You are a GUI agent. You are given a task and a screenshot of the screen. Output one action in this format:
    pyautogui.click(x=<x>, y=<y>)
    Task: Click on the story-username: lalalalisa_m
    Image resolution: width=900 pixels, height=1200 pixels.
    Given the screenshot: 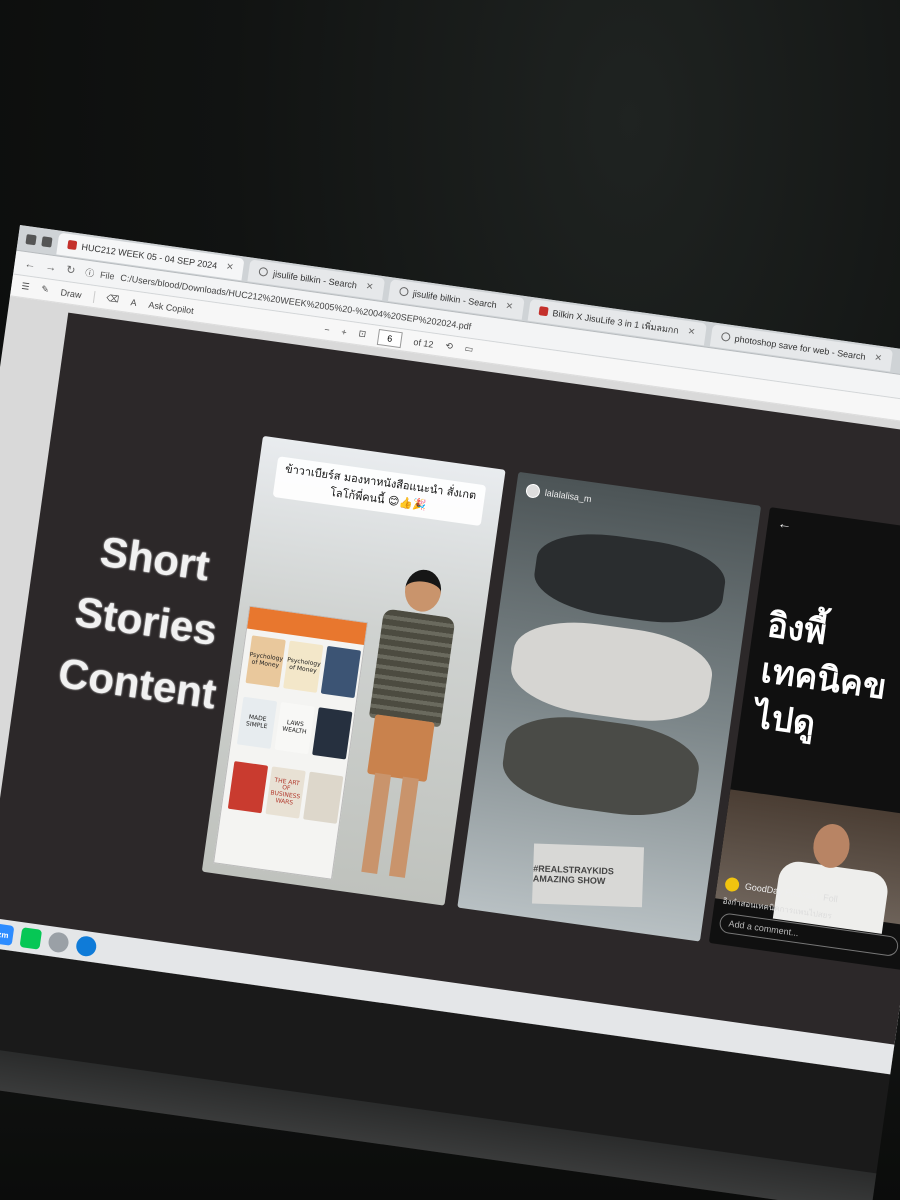 What is the action you would take?
    pyautogui.click(x=568, y=496)
    